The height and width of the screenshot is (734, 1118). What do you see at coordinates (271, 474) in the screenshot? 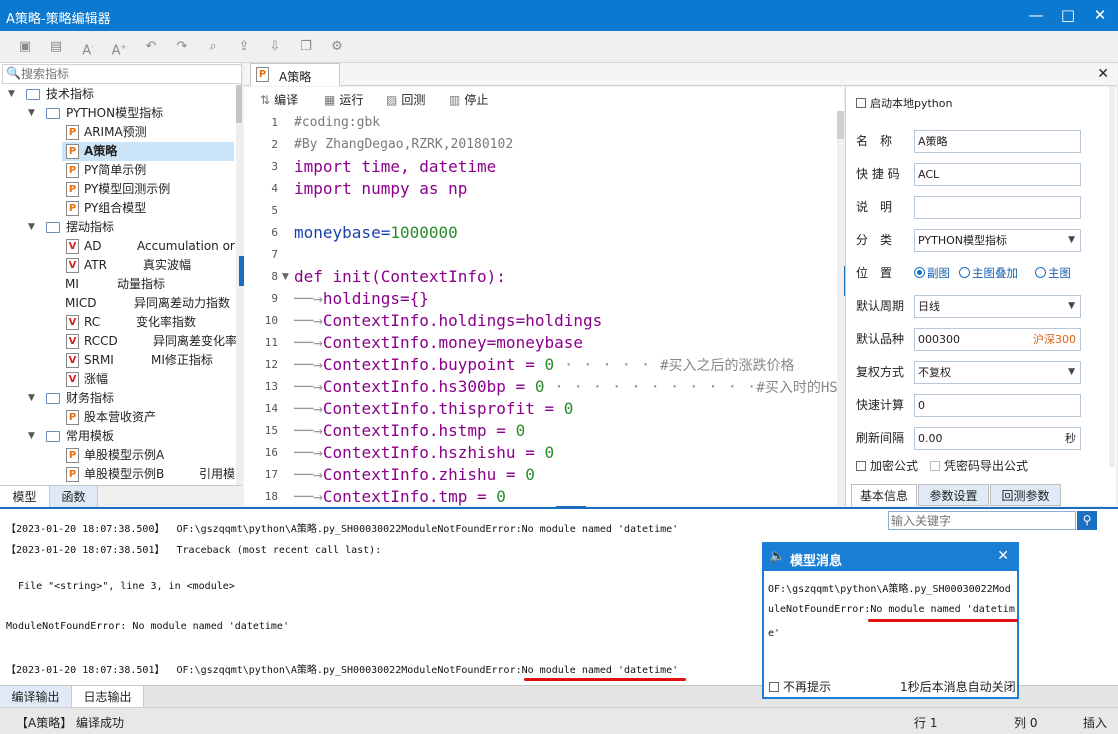
I see `line-number: 17` at bounding box center [271, 474].